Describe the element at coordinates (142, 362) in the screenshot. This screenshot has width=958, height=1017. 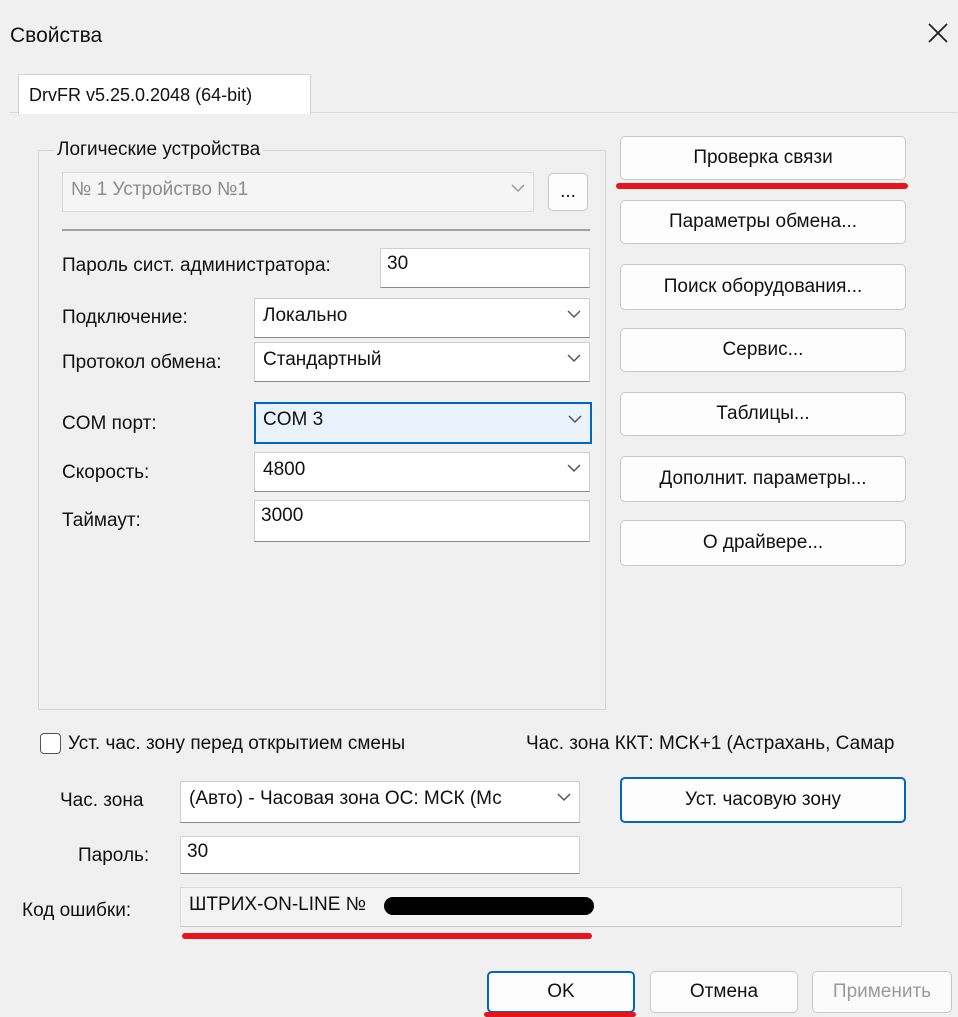
I see `protocol-label: Протокол обмена:` at that location.